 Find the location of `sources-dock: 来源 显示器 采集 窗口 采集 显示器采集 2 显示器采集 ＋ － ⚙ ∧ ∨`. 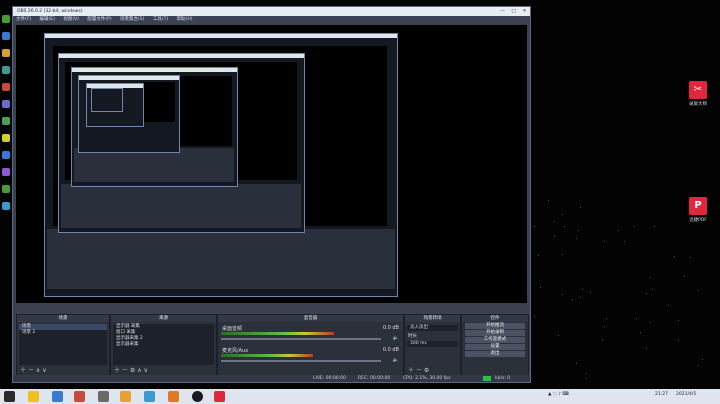

sources-dock: 来源 显示器 采集 窗口 采集 显示器采集 2 显示器采集 ＋ － ⚙ ∧ ∨ is located at coordinates (163, 345).